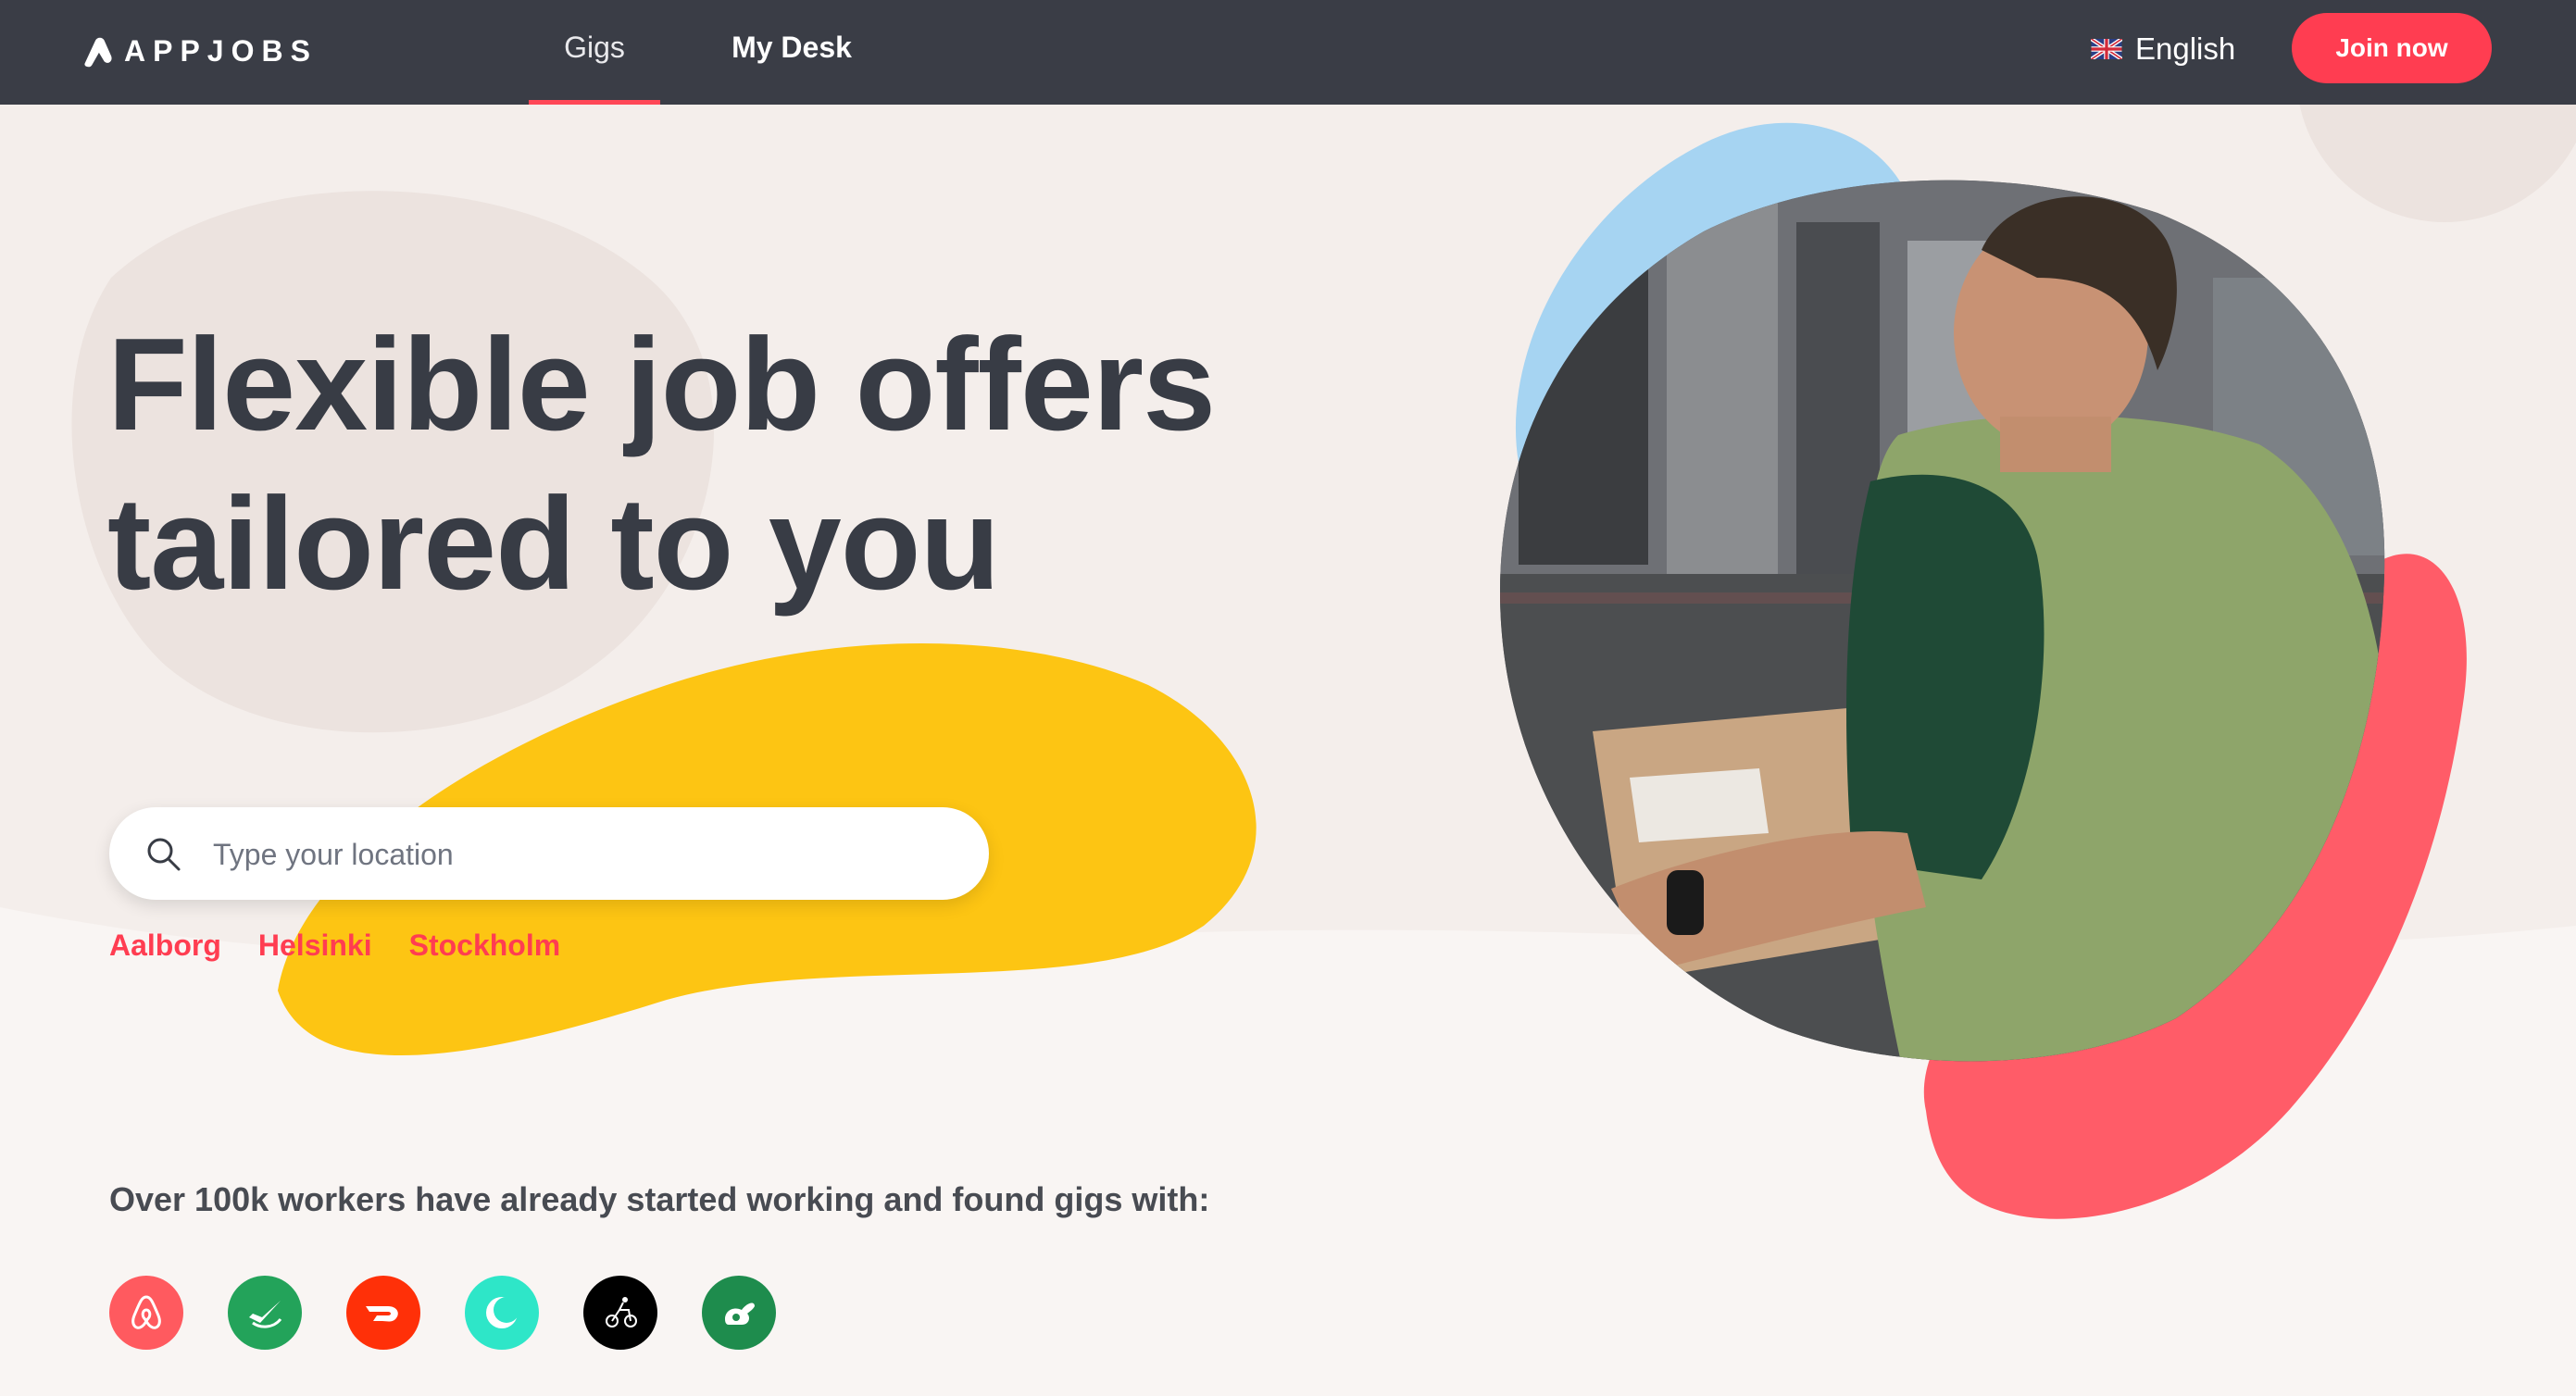  What do you see at coordinates (485, 946) in the screenshot?
I see `city-link-stockholm: Stockholm` at bounding box center [485, 946].